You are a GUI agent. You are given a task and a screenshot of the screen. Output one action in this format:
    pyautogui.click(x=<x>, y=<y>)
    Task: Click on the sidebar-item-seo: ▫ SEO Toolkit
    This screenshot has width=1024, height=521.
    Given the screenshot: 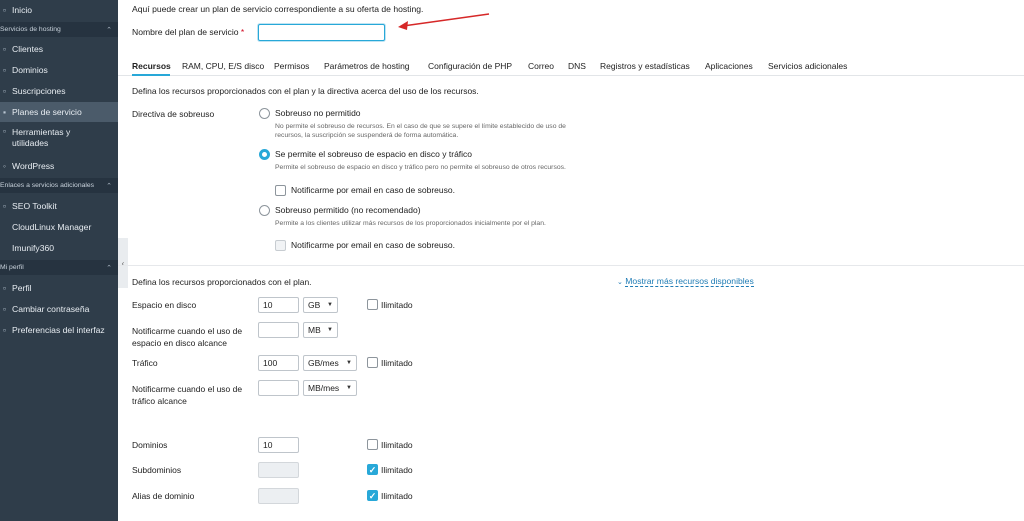 What is the action you would take?
    pyautogui.click(x=59, y=206)
    